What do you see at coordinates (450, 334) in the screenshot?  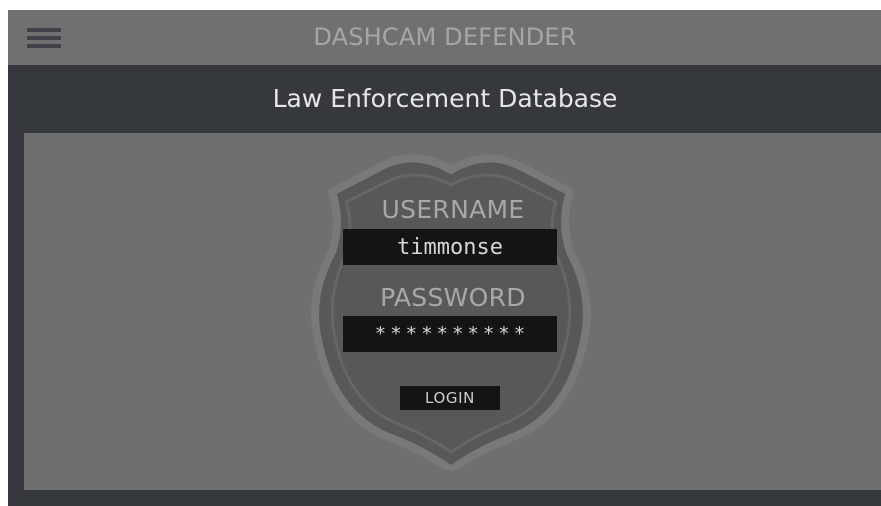 I see `password-field` at bounding box center [450, 334].